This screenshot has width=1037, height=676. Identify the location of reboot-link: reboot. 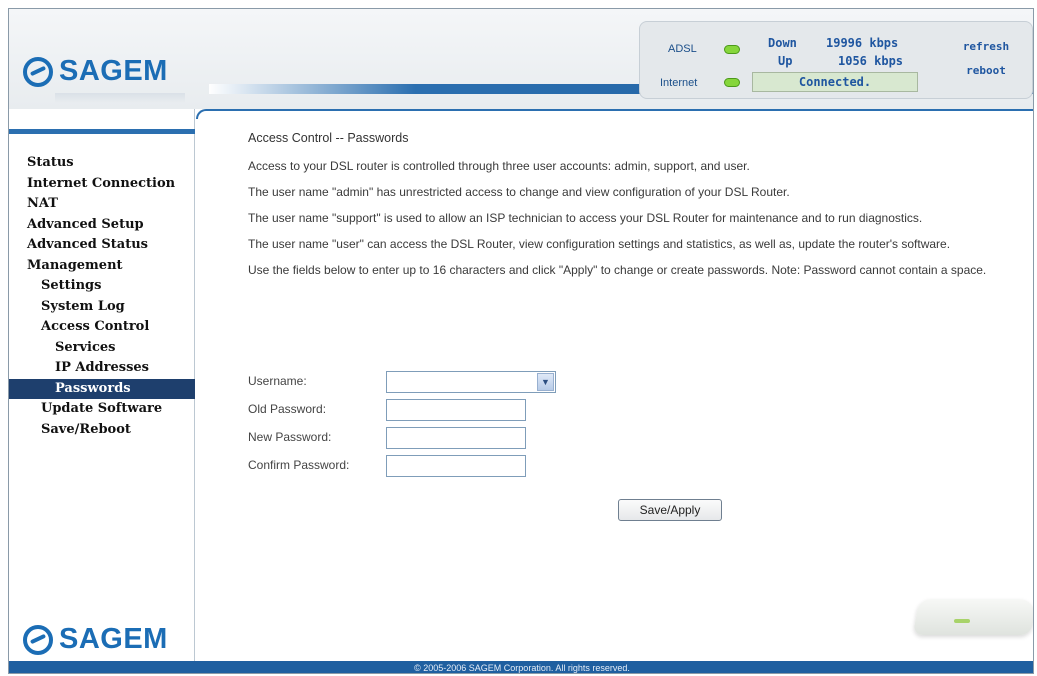
(986, 70).